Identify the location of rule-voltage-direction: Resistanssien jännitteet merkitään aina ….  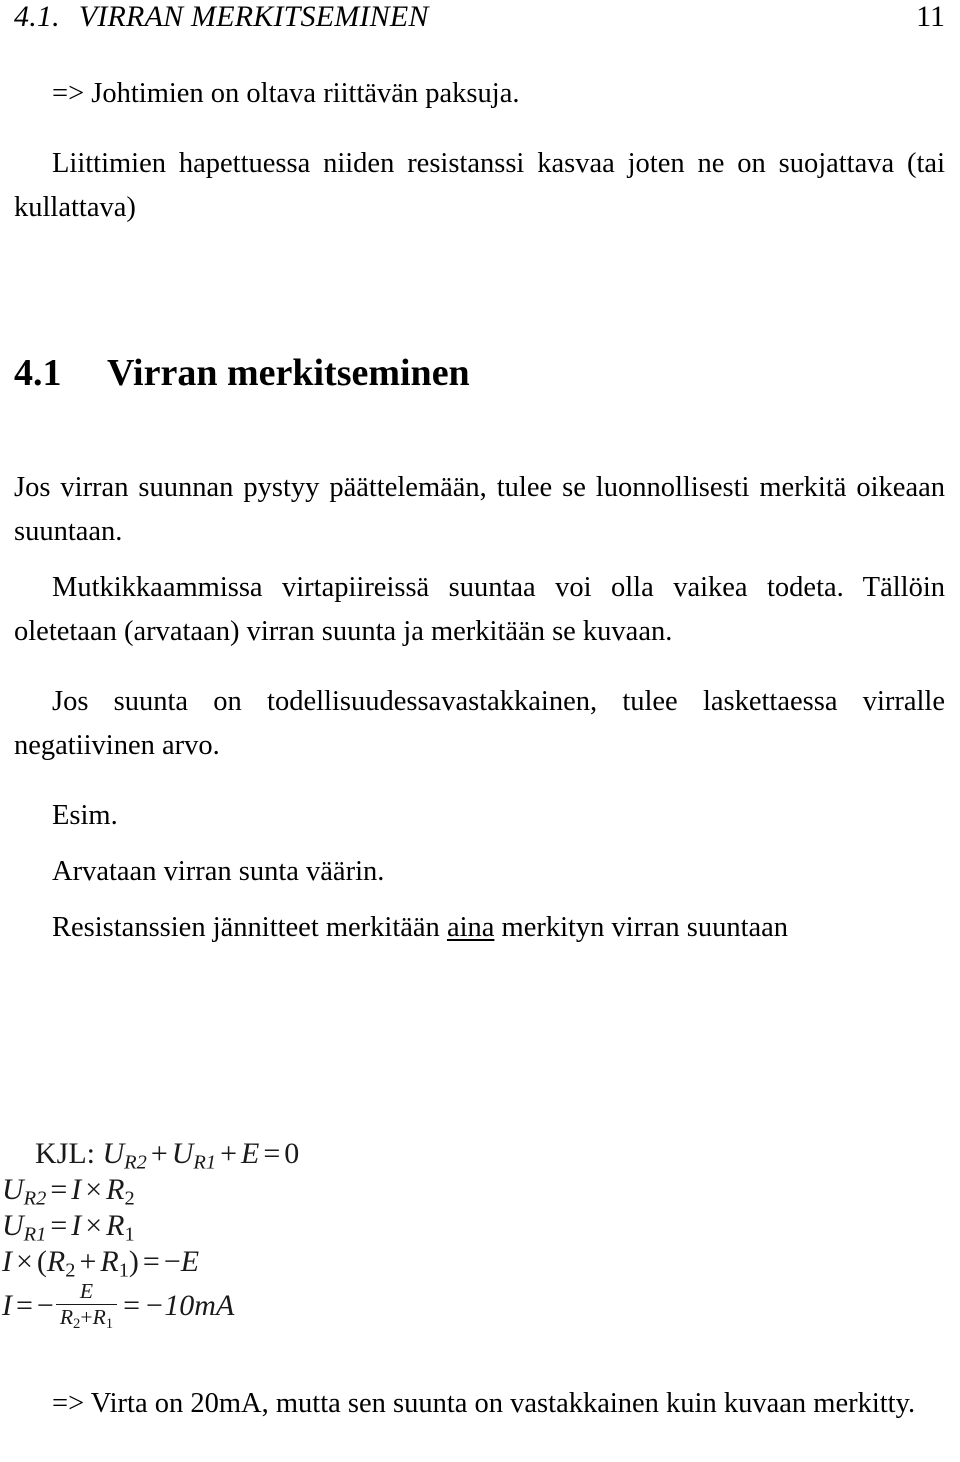
(479, 928).